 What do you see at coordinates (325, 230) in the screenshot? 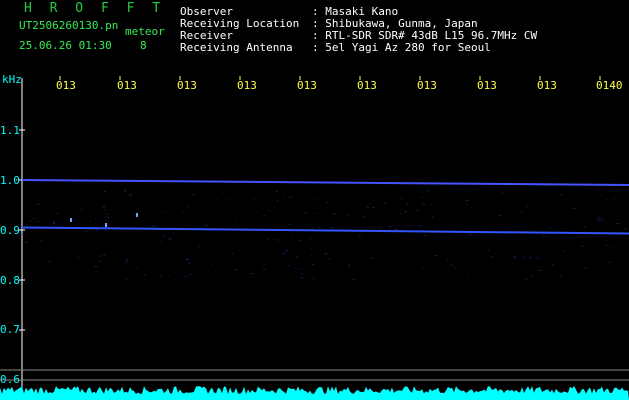
I see `carrier-trace-lower-carrier` at bounding box center [325, 230].